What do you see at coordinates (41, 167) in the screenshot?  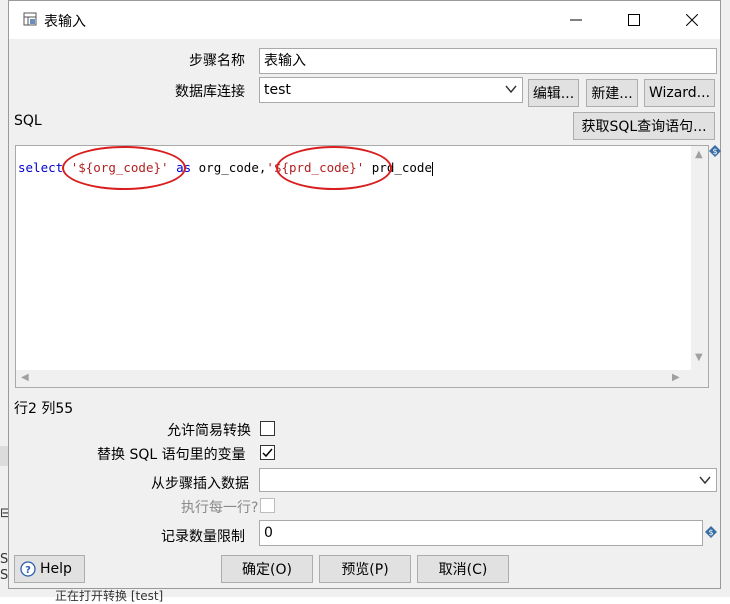 I see `sql-keyword-select: select` at bounding box center [41, 167].